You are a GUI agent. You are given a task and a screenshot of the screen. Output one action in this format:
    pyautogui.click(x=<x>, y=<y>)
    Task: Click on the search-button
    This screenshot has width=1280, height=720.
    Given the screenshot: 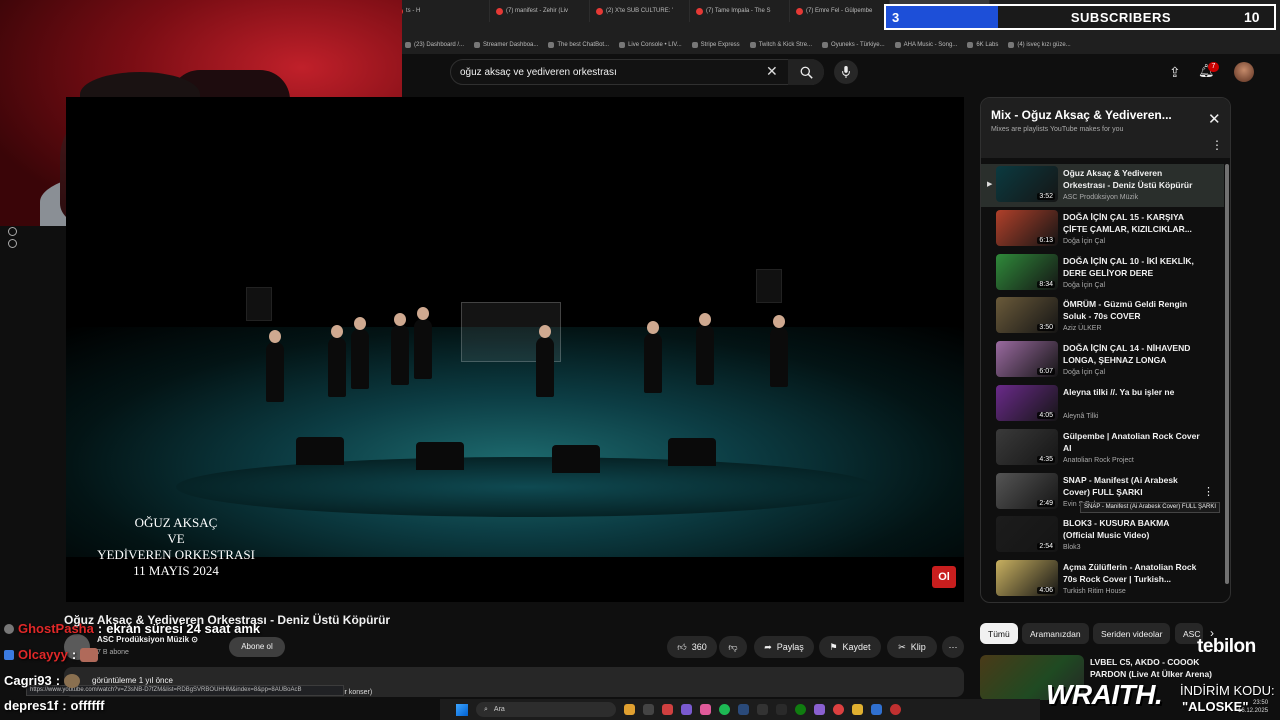 What is the action you would take?
    pyautogui.click(x=806, y=72)
    